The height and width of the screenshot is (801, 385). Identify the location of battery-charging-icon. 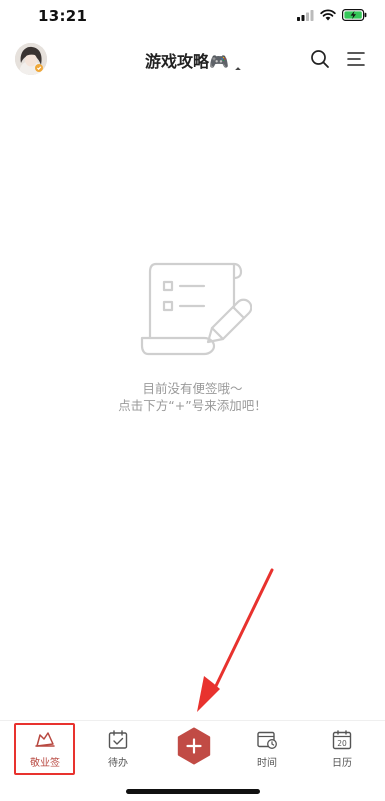
(354, 15).